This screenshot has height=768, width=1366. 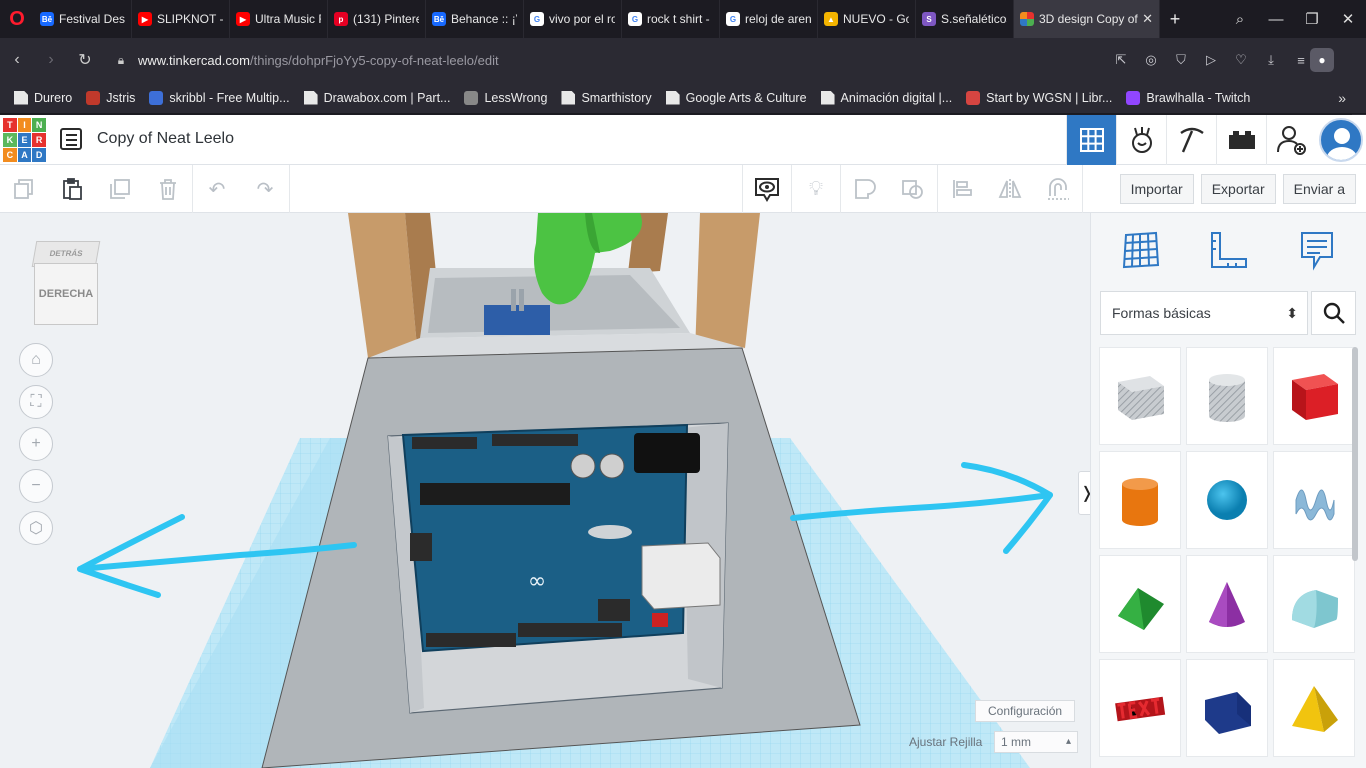 I want to click on browser-tab: Bē Behance :: ¡V, so click(x=475, y=19).